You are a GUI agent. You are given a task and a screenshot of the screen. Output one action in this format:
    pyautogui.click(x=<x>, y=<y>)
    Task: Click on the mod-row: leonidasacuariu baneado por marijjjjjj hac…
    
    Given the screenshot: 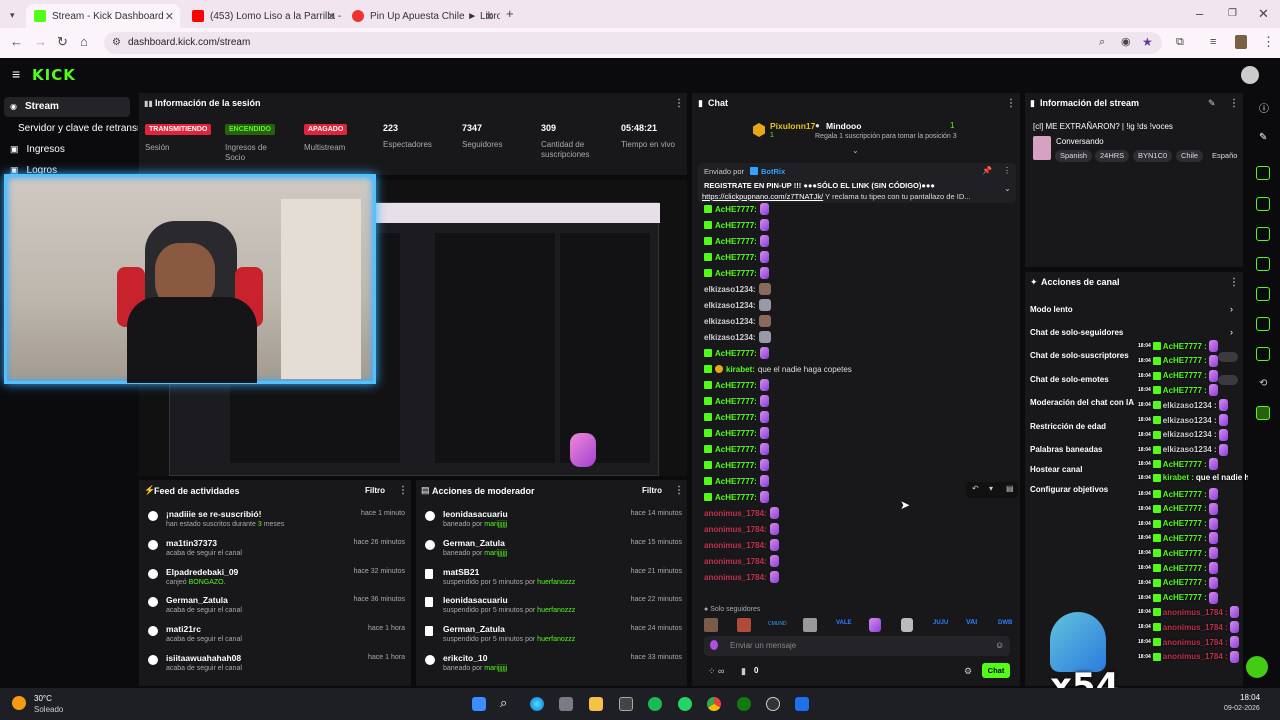 What is the action you would take?
    pyautogui.click(x=553, y=523)
    